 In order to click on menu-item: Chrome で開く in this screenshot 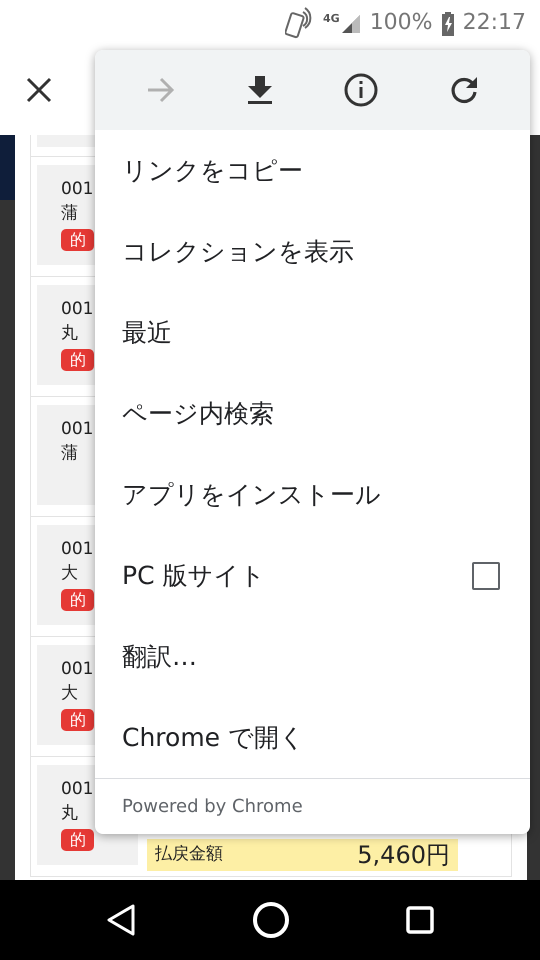, I will do `click(312, 737)`.